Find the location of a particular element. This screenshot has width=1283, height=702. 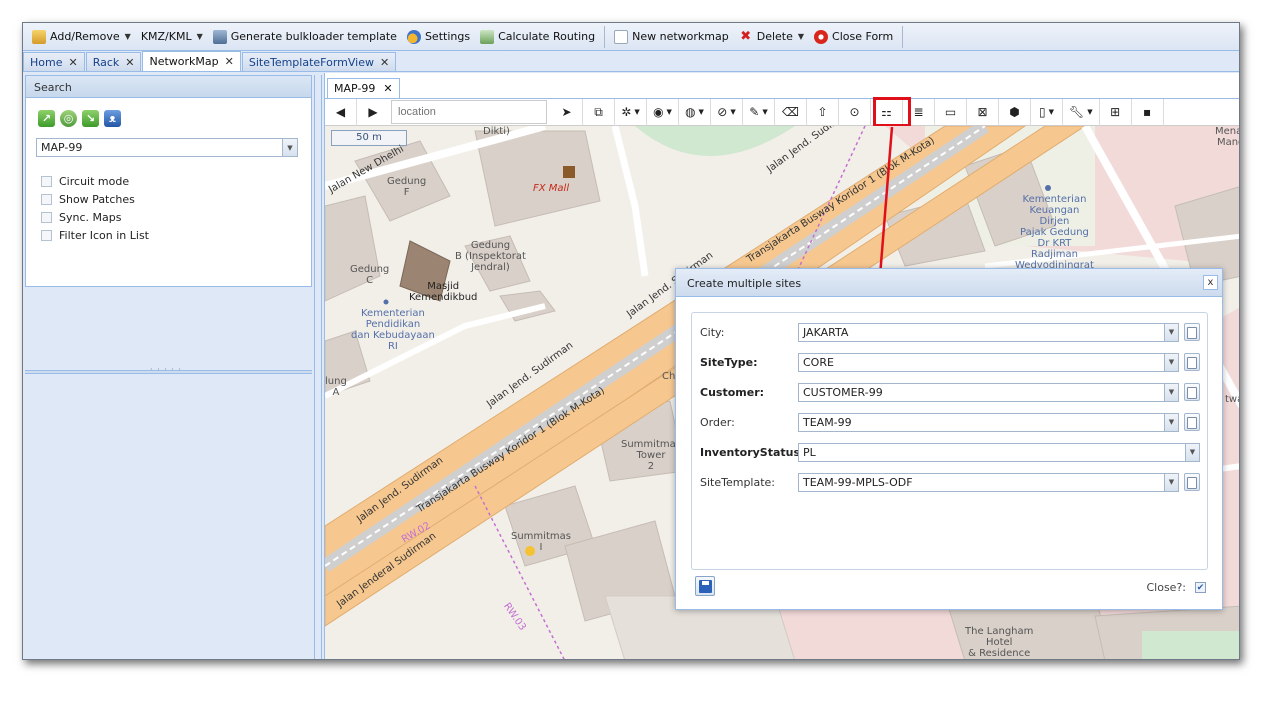

tools-button: 🔧︎ ▼ is located at coordinates (1081, 112).